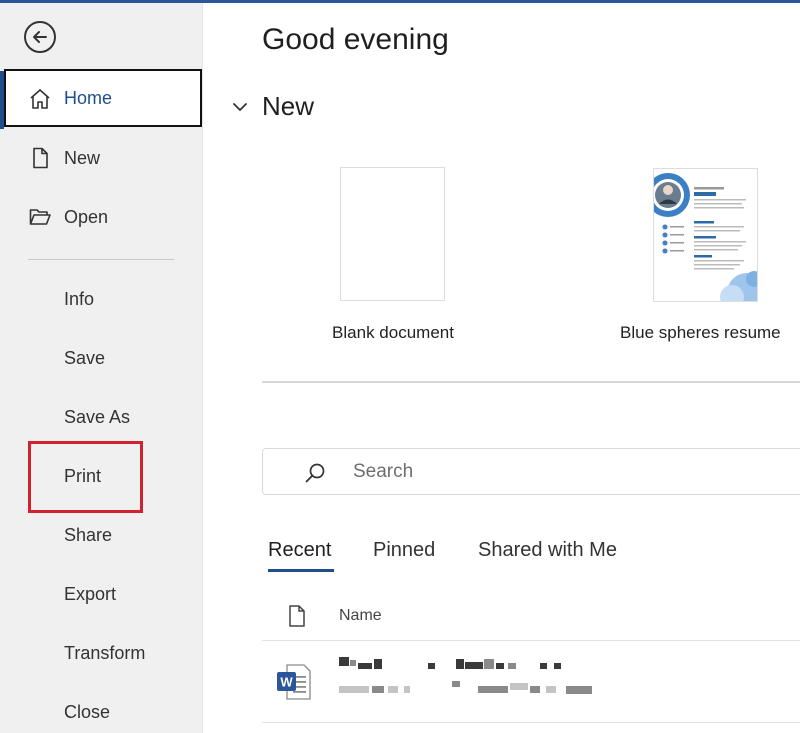 The width and height of the screenshot is (800, 733). I want to click on sidebar-item-label: Save, so click(85, 357).